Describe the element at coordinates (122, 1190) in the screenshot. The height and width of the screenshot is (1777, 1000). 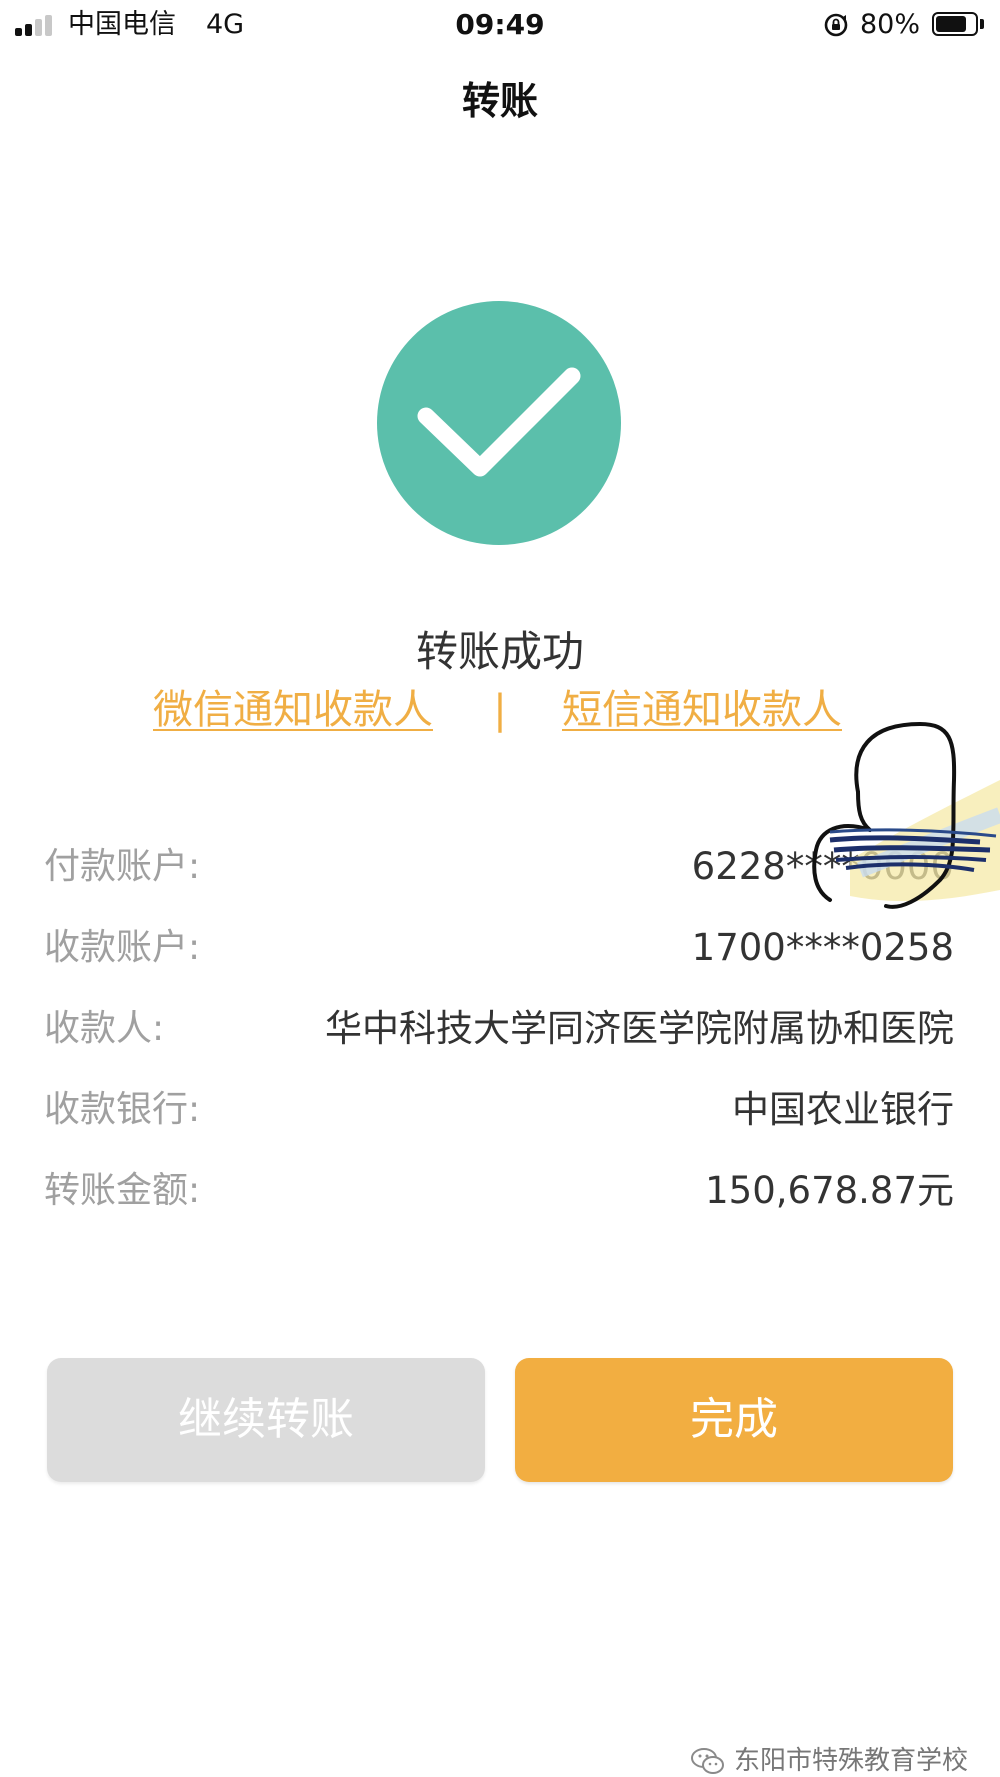
I see `detail-label: 转账金额:` at that location.